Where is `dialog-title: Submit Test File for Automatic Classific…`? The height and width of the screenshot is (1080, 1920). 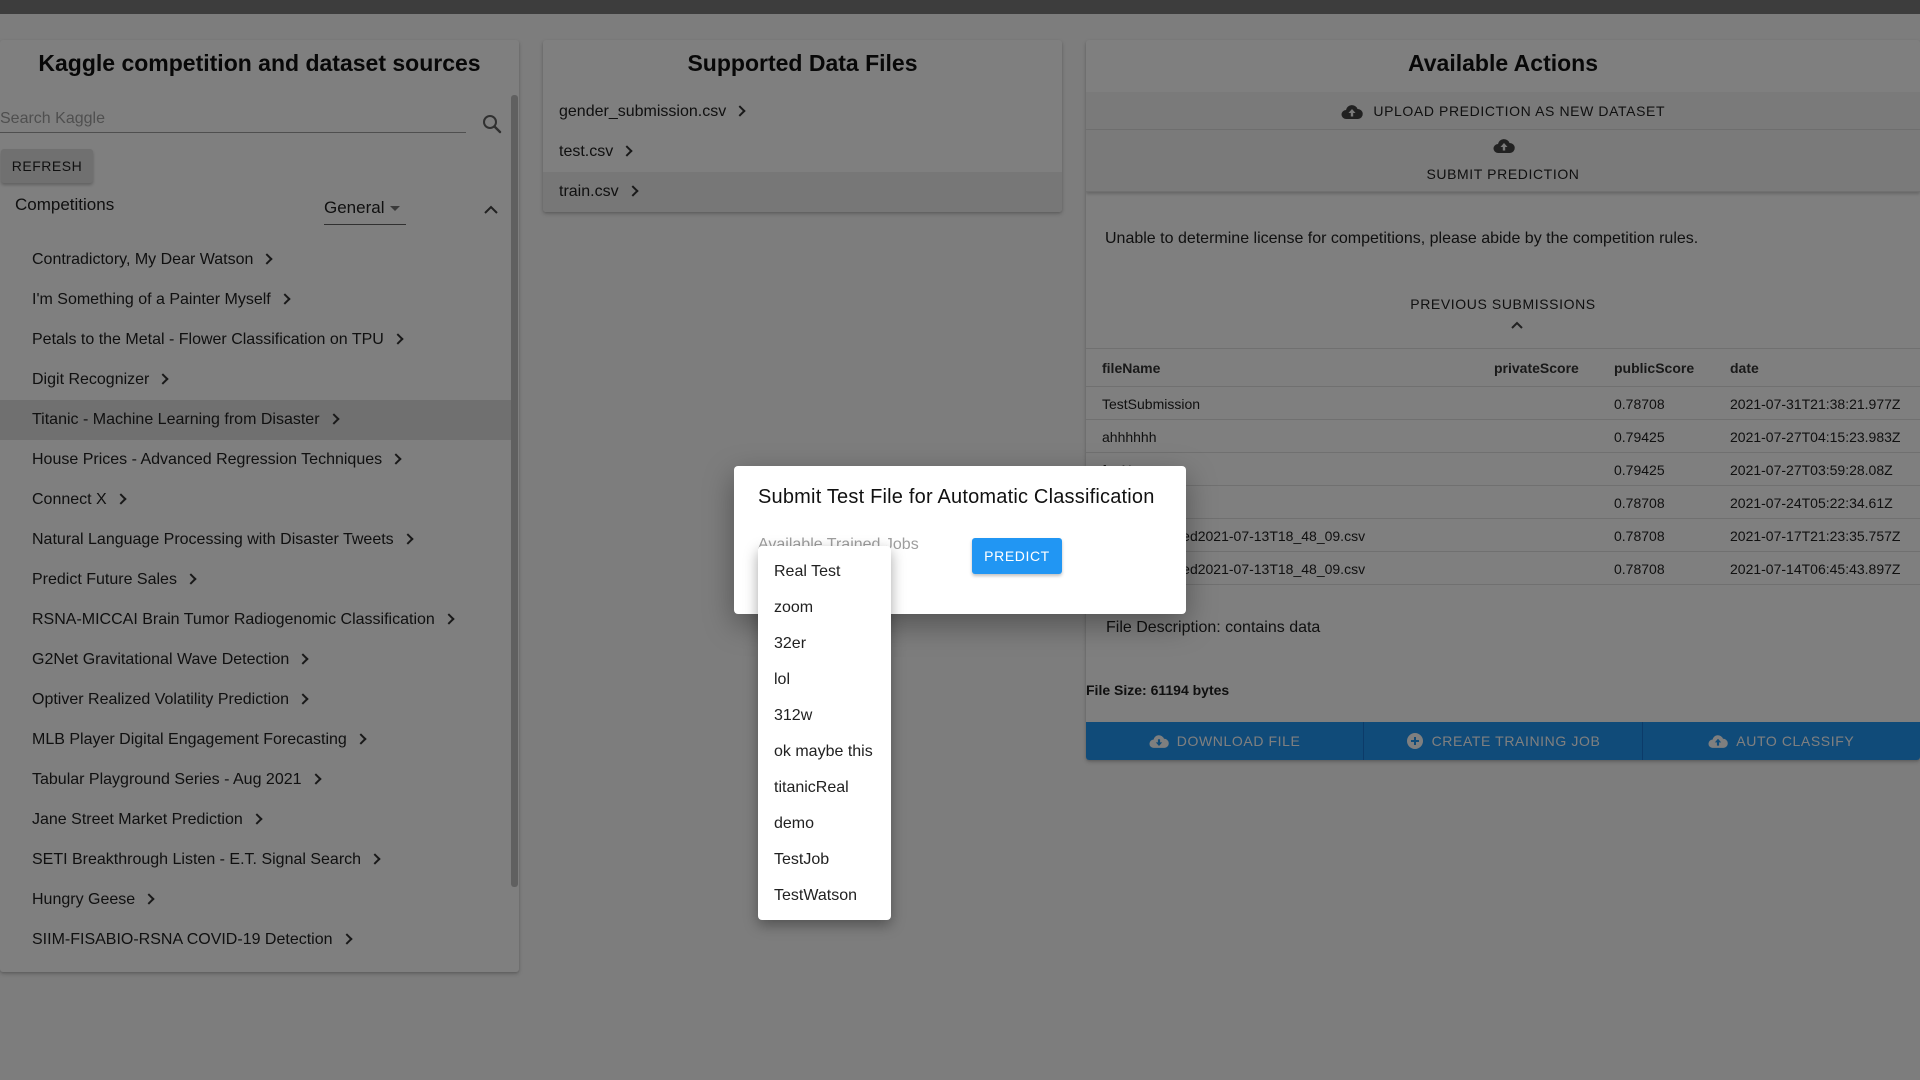
dialog-title: Submit Test File for Automatic Classific… is located at coordinates (956, 497).